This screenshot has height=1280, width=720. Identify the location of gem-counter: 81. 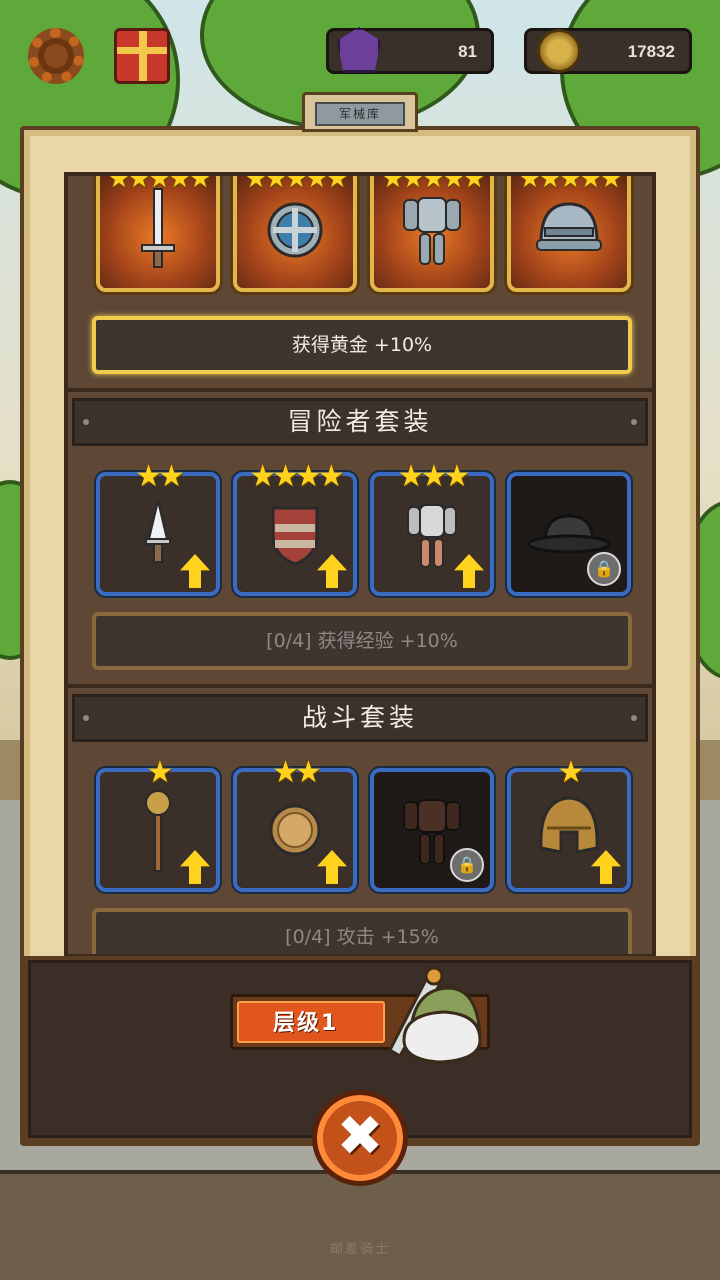
(410, 50).